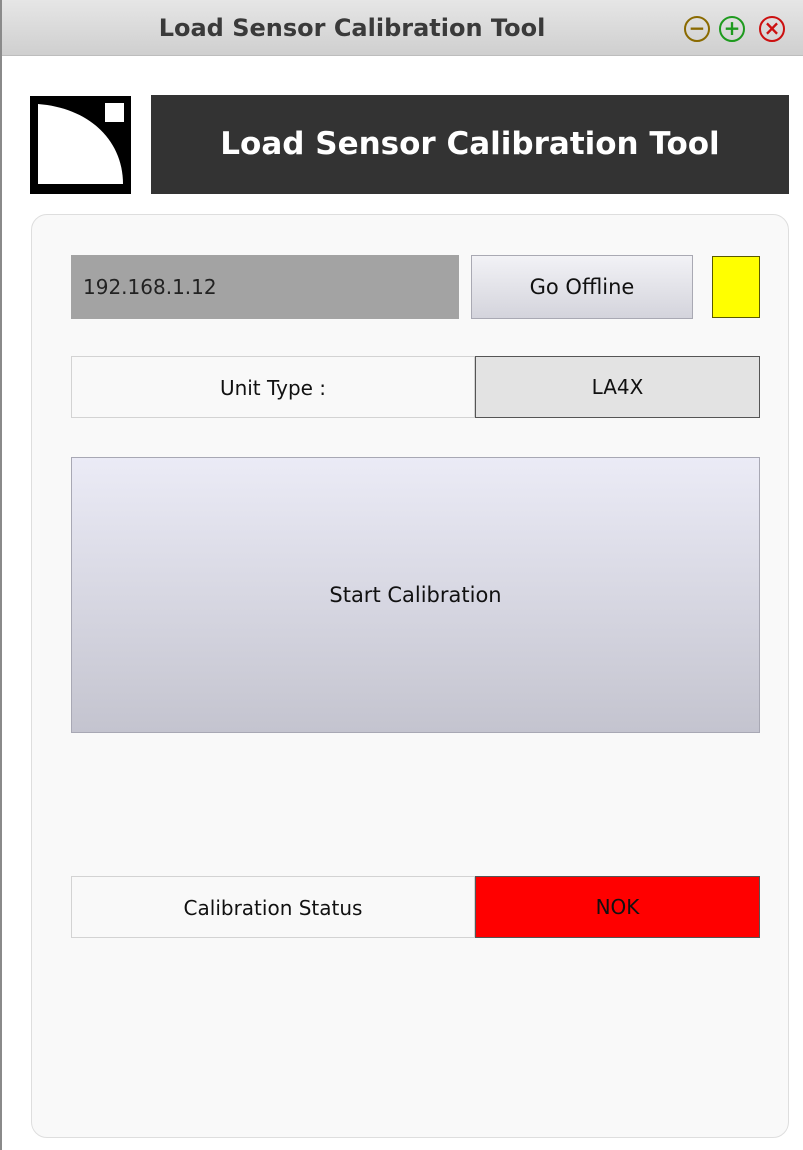 The width and height of the screenshot is (803, 1150). I want to click on calibration-status-label: Calibration Status, so click(273, 907).